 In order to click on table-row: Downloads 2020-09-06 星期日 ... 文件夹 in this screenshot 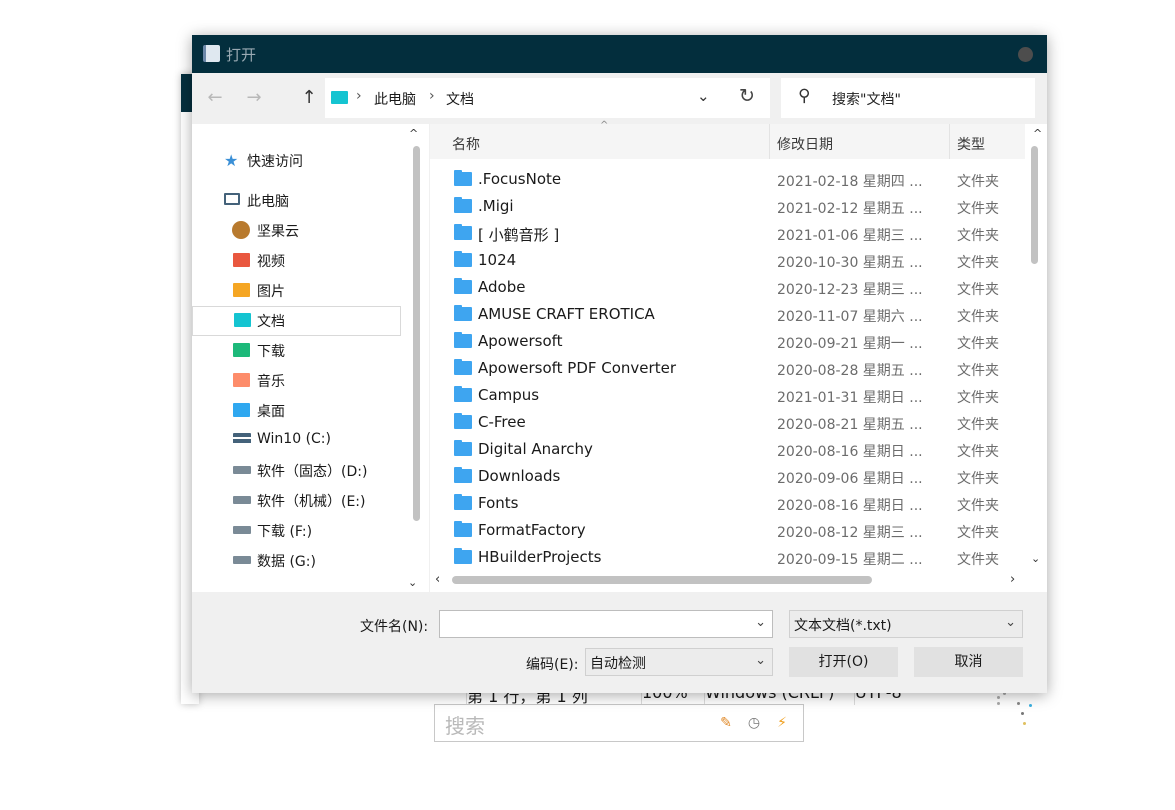, I will do `click(727, 476)`.